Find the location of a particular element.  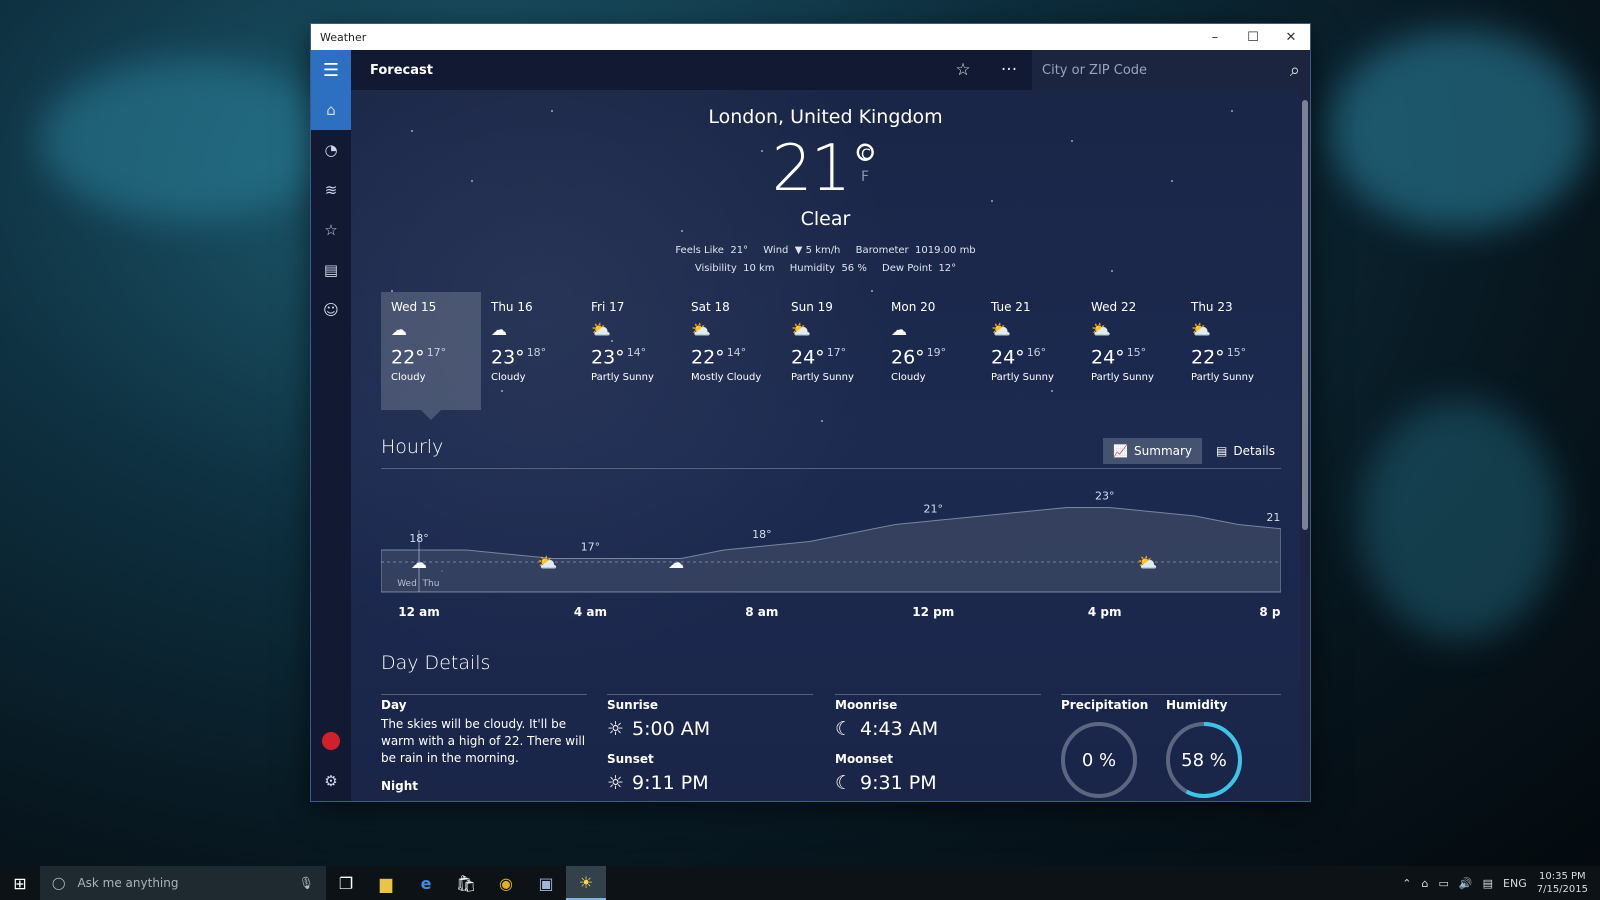

day-card: Thu 23 ⛅ 22° 15° Partly Sunny is located at coordinates (1231, 351).